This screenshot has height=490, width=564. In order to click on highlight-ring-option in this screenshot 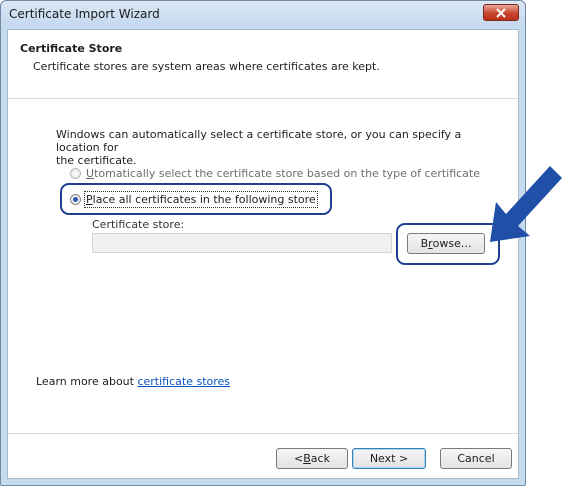, I will do `click(196, 199)`.